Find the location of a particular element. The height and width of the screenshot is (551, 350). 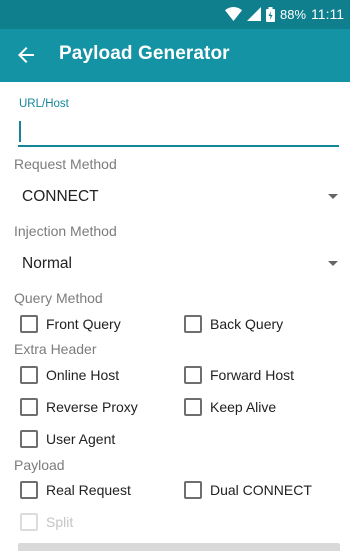

page-title: Payload Generator is located at coordinates (144, 53).